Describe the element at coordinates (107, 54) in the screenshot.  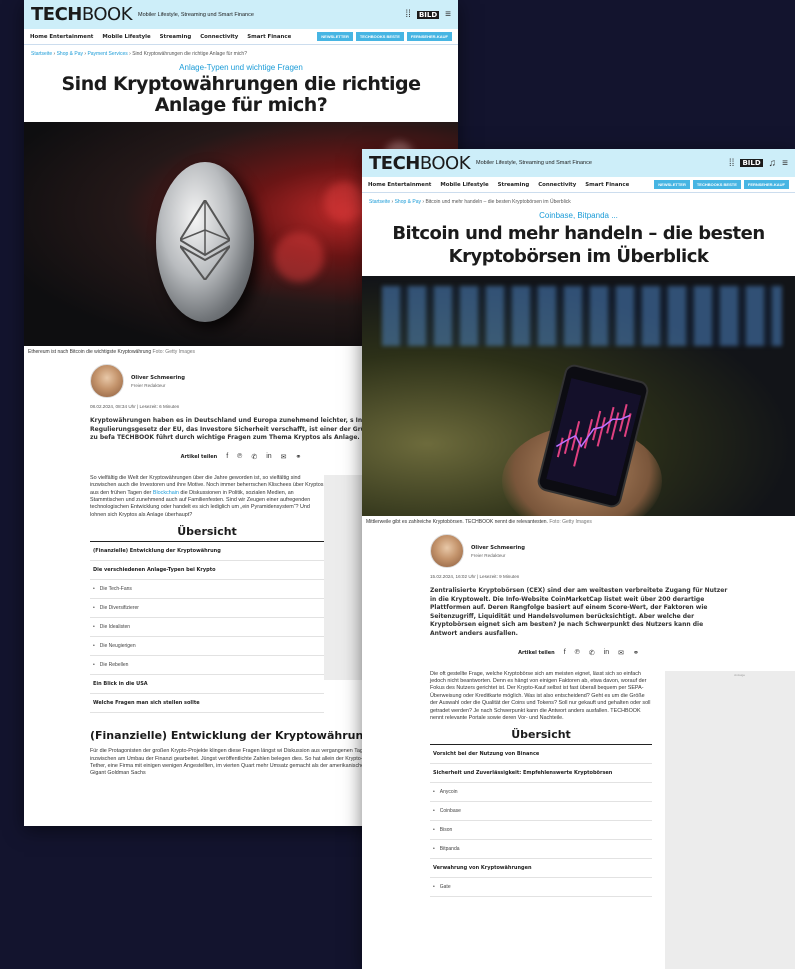
I see `breadcrumb-payment-services: Payment Services` at that location.